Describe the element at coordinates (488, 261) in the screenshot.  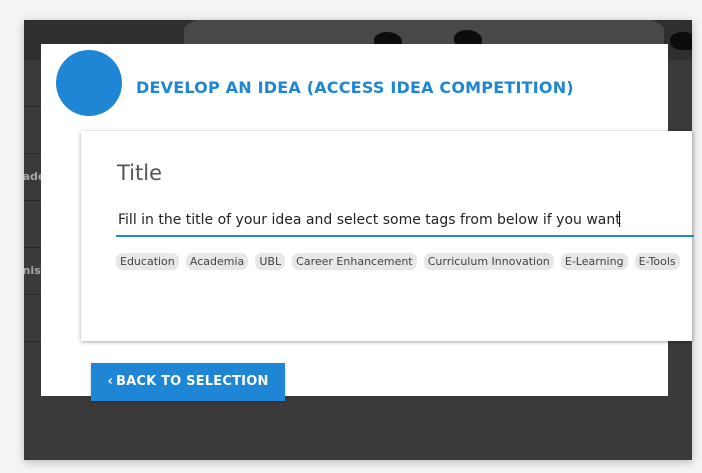
I see `tag-curriculum-innovation: Curriculum Innovation` at that location.